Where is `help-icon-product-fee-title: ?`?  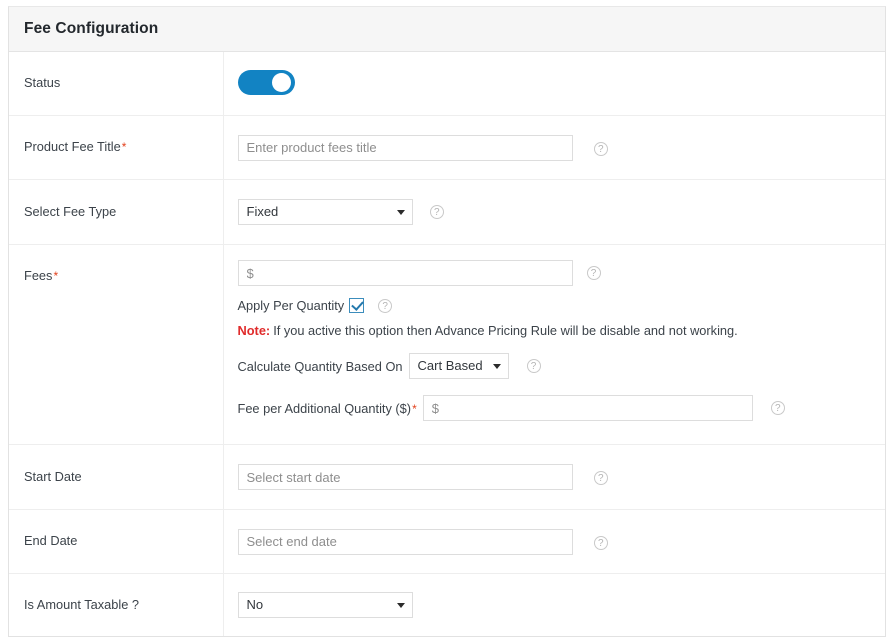
help-icon-product-fee-title: ? is located at coordinates (600, 148).